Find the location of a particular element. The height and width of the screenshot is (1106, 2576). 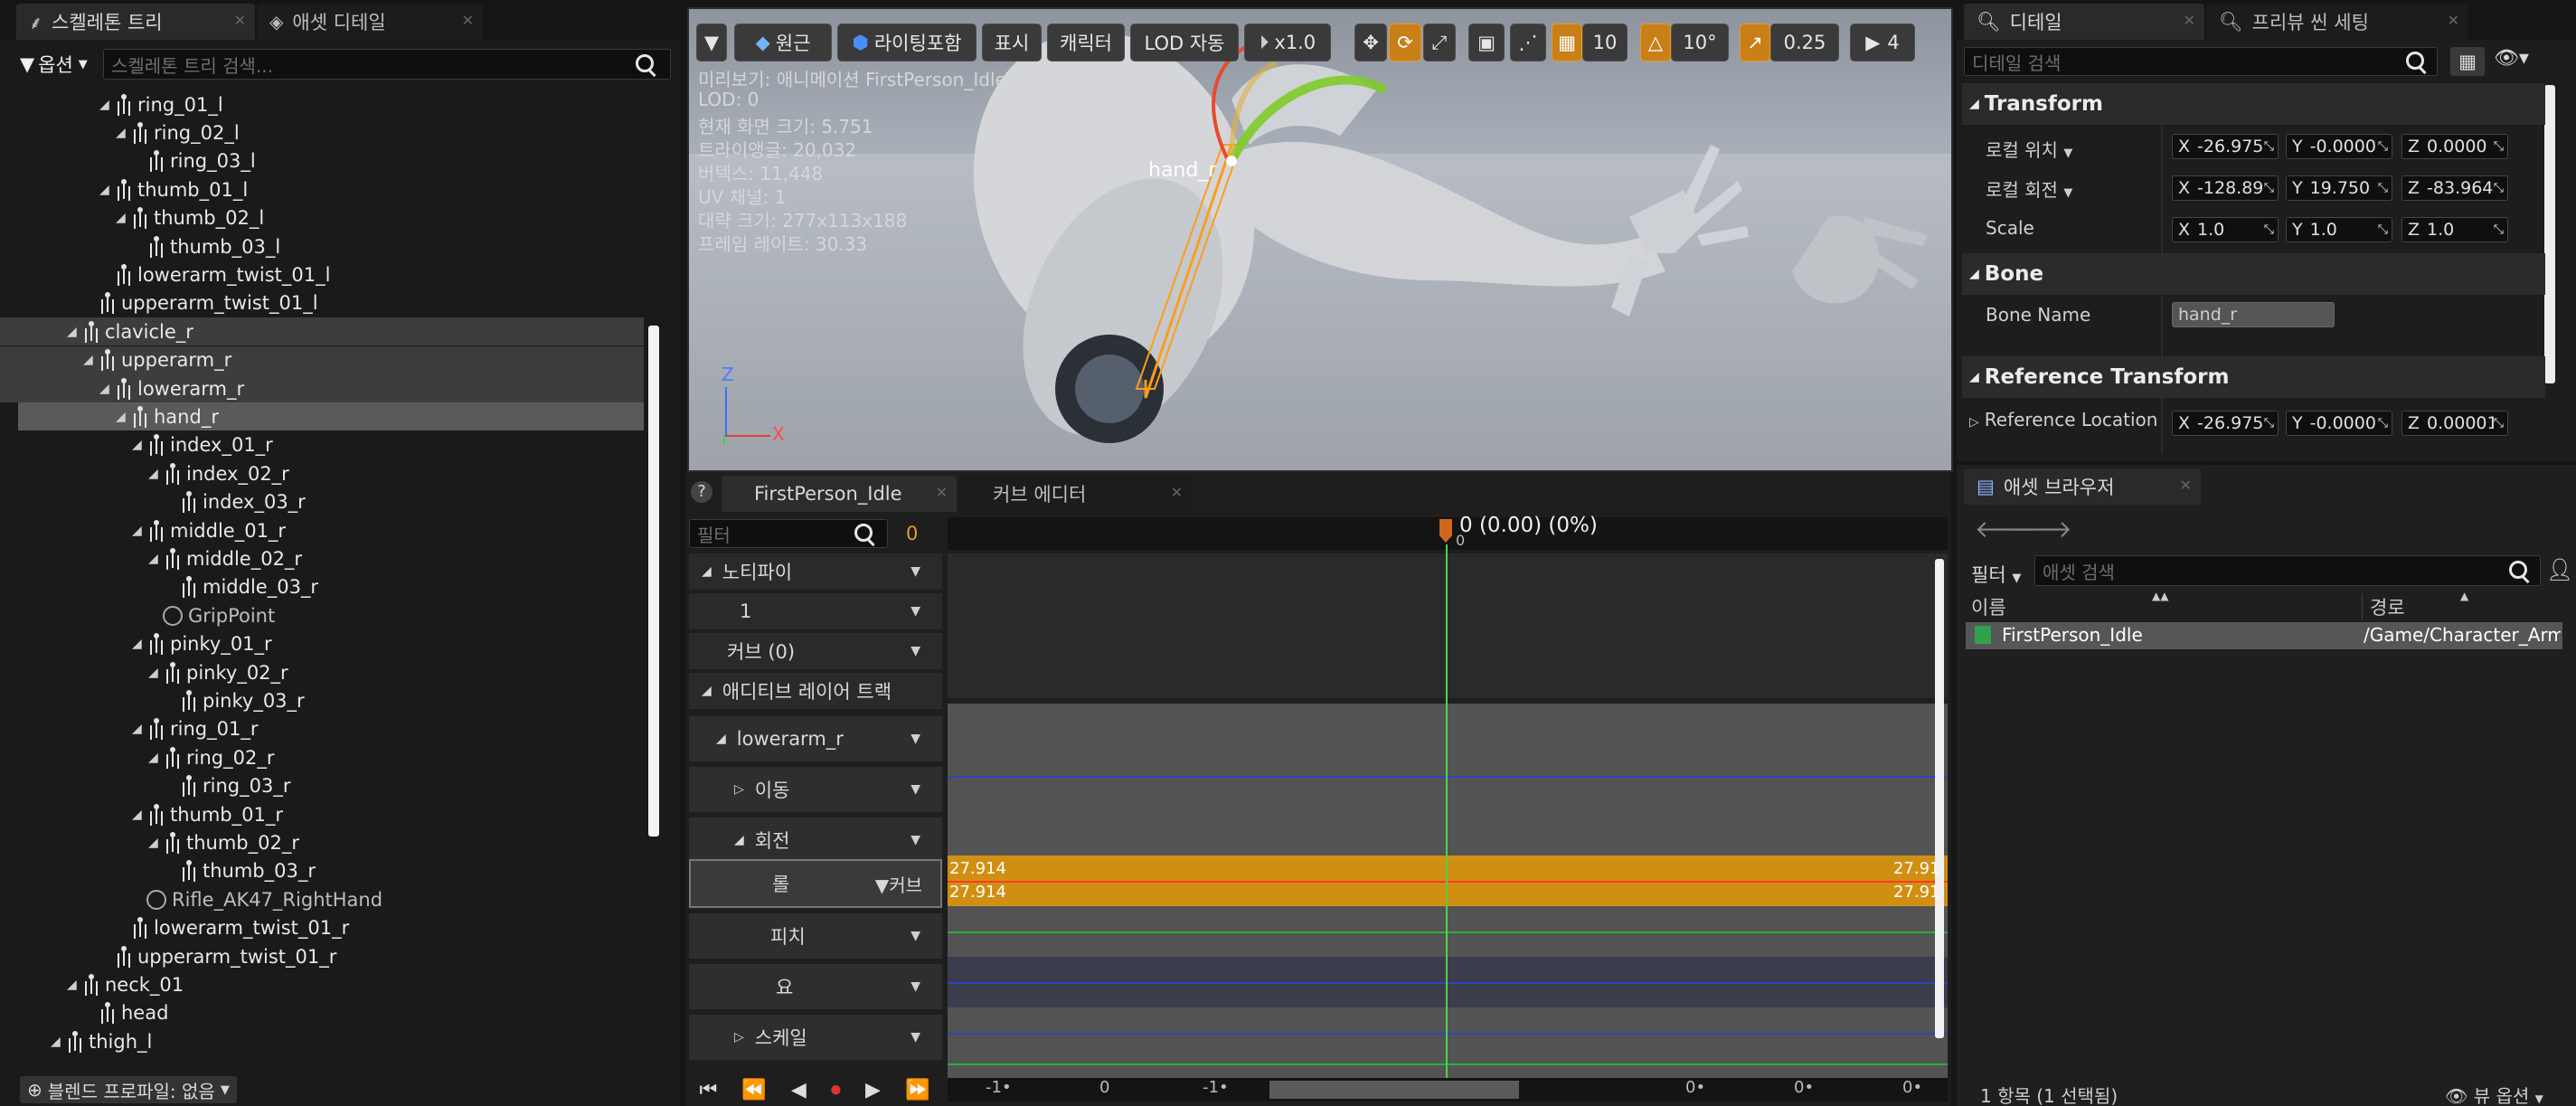

grid-size-dropdown: 10 is located at coordinates (1605, 42).